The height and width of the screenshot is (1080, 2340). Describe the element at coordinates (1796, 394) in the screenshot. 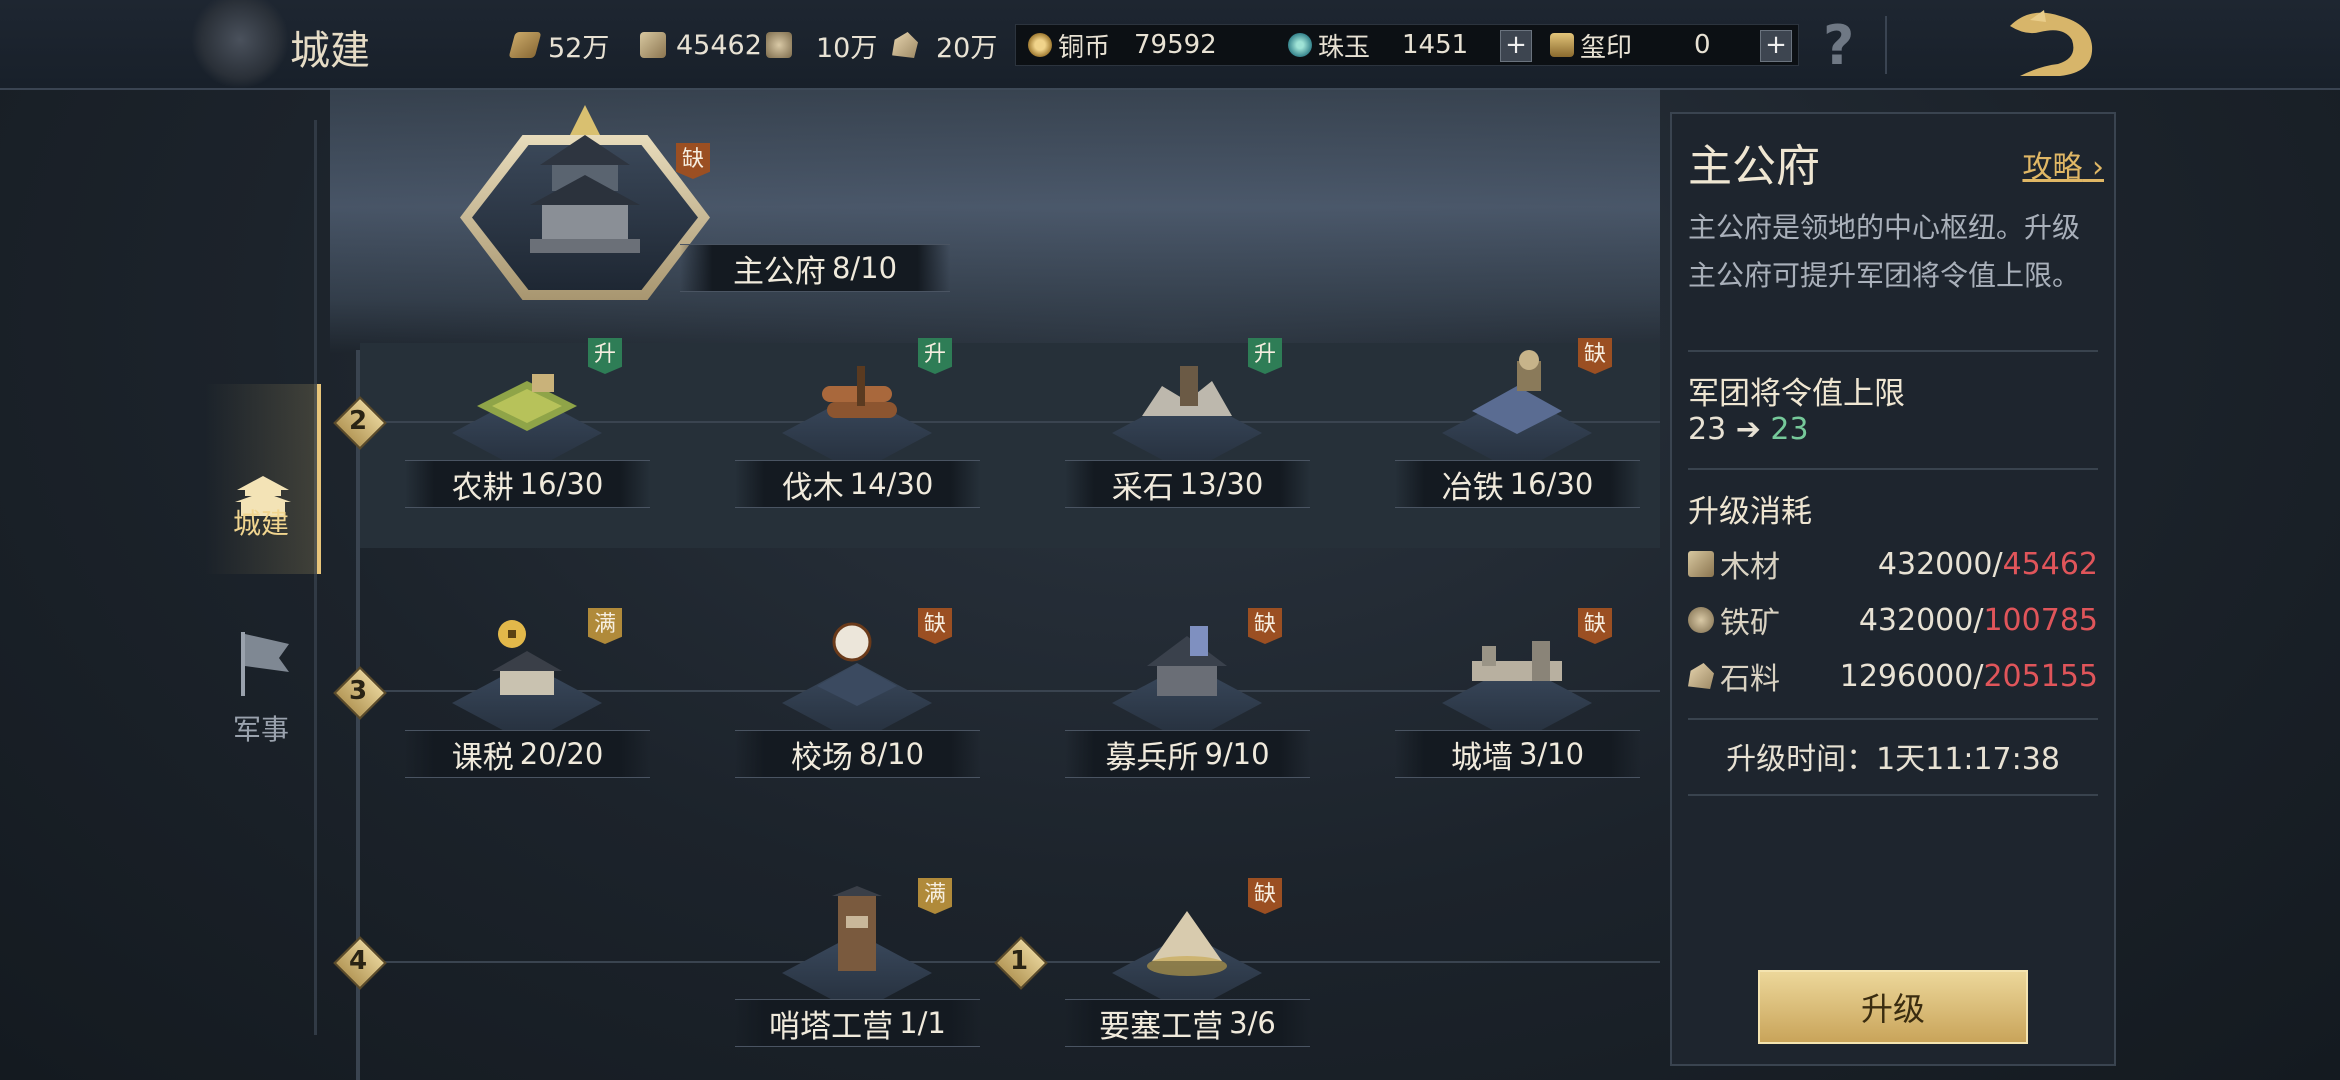

I see `cap-title: 军团将令值上限` at that location.